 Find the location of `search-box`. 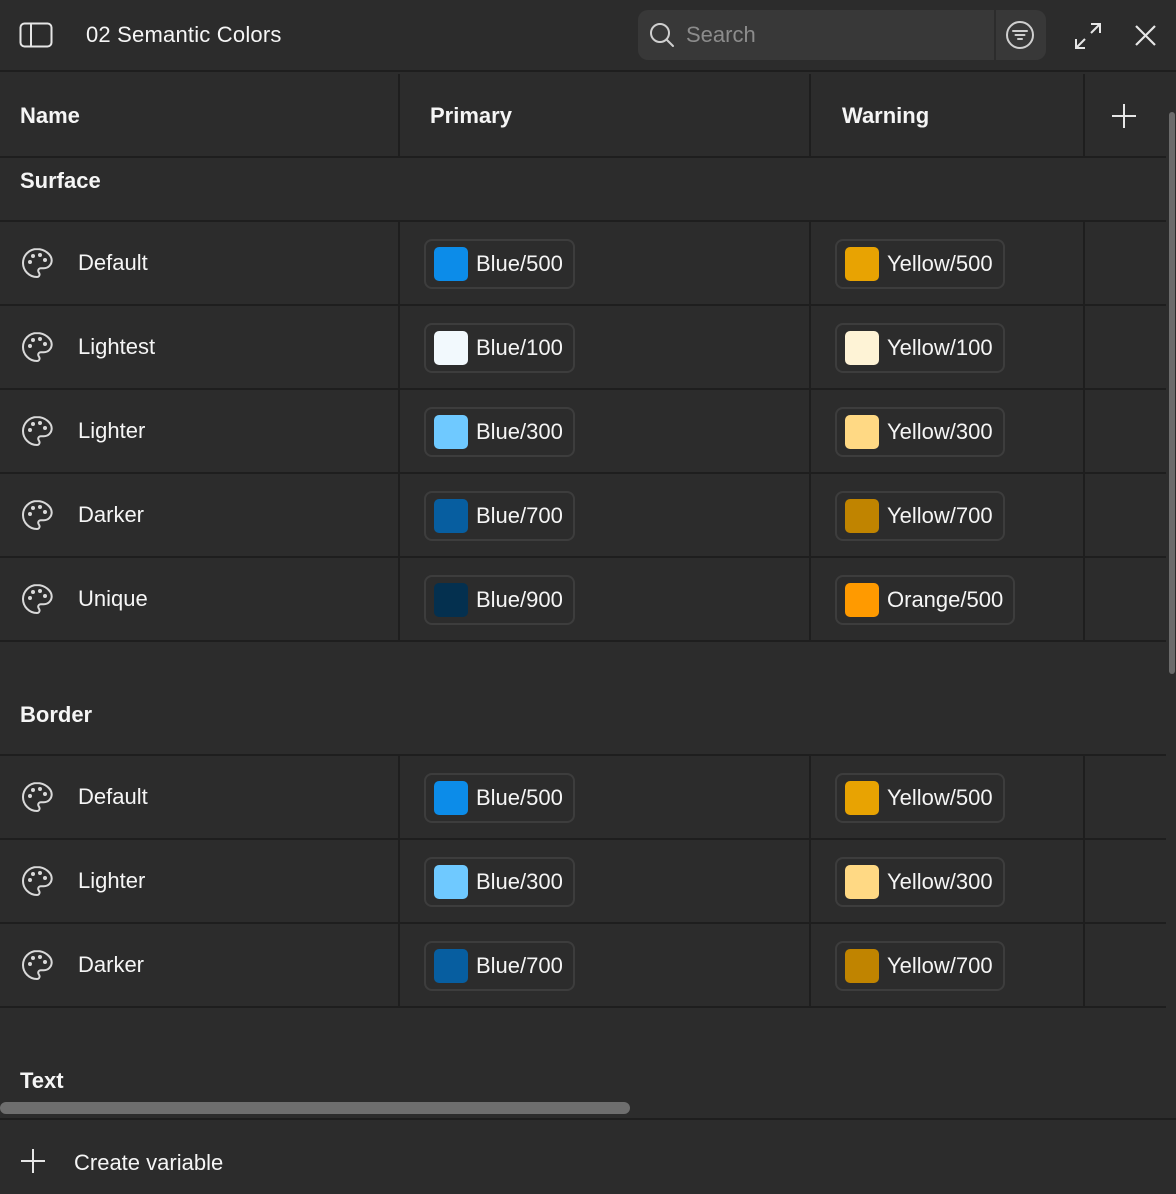

search-box is located at coordinates (842, 35).